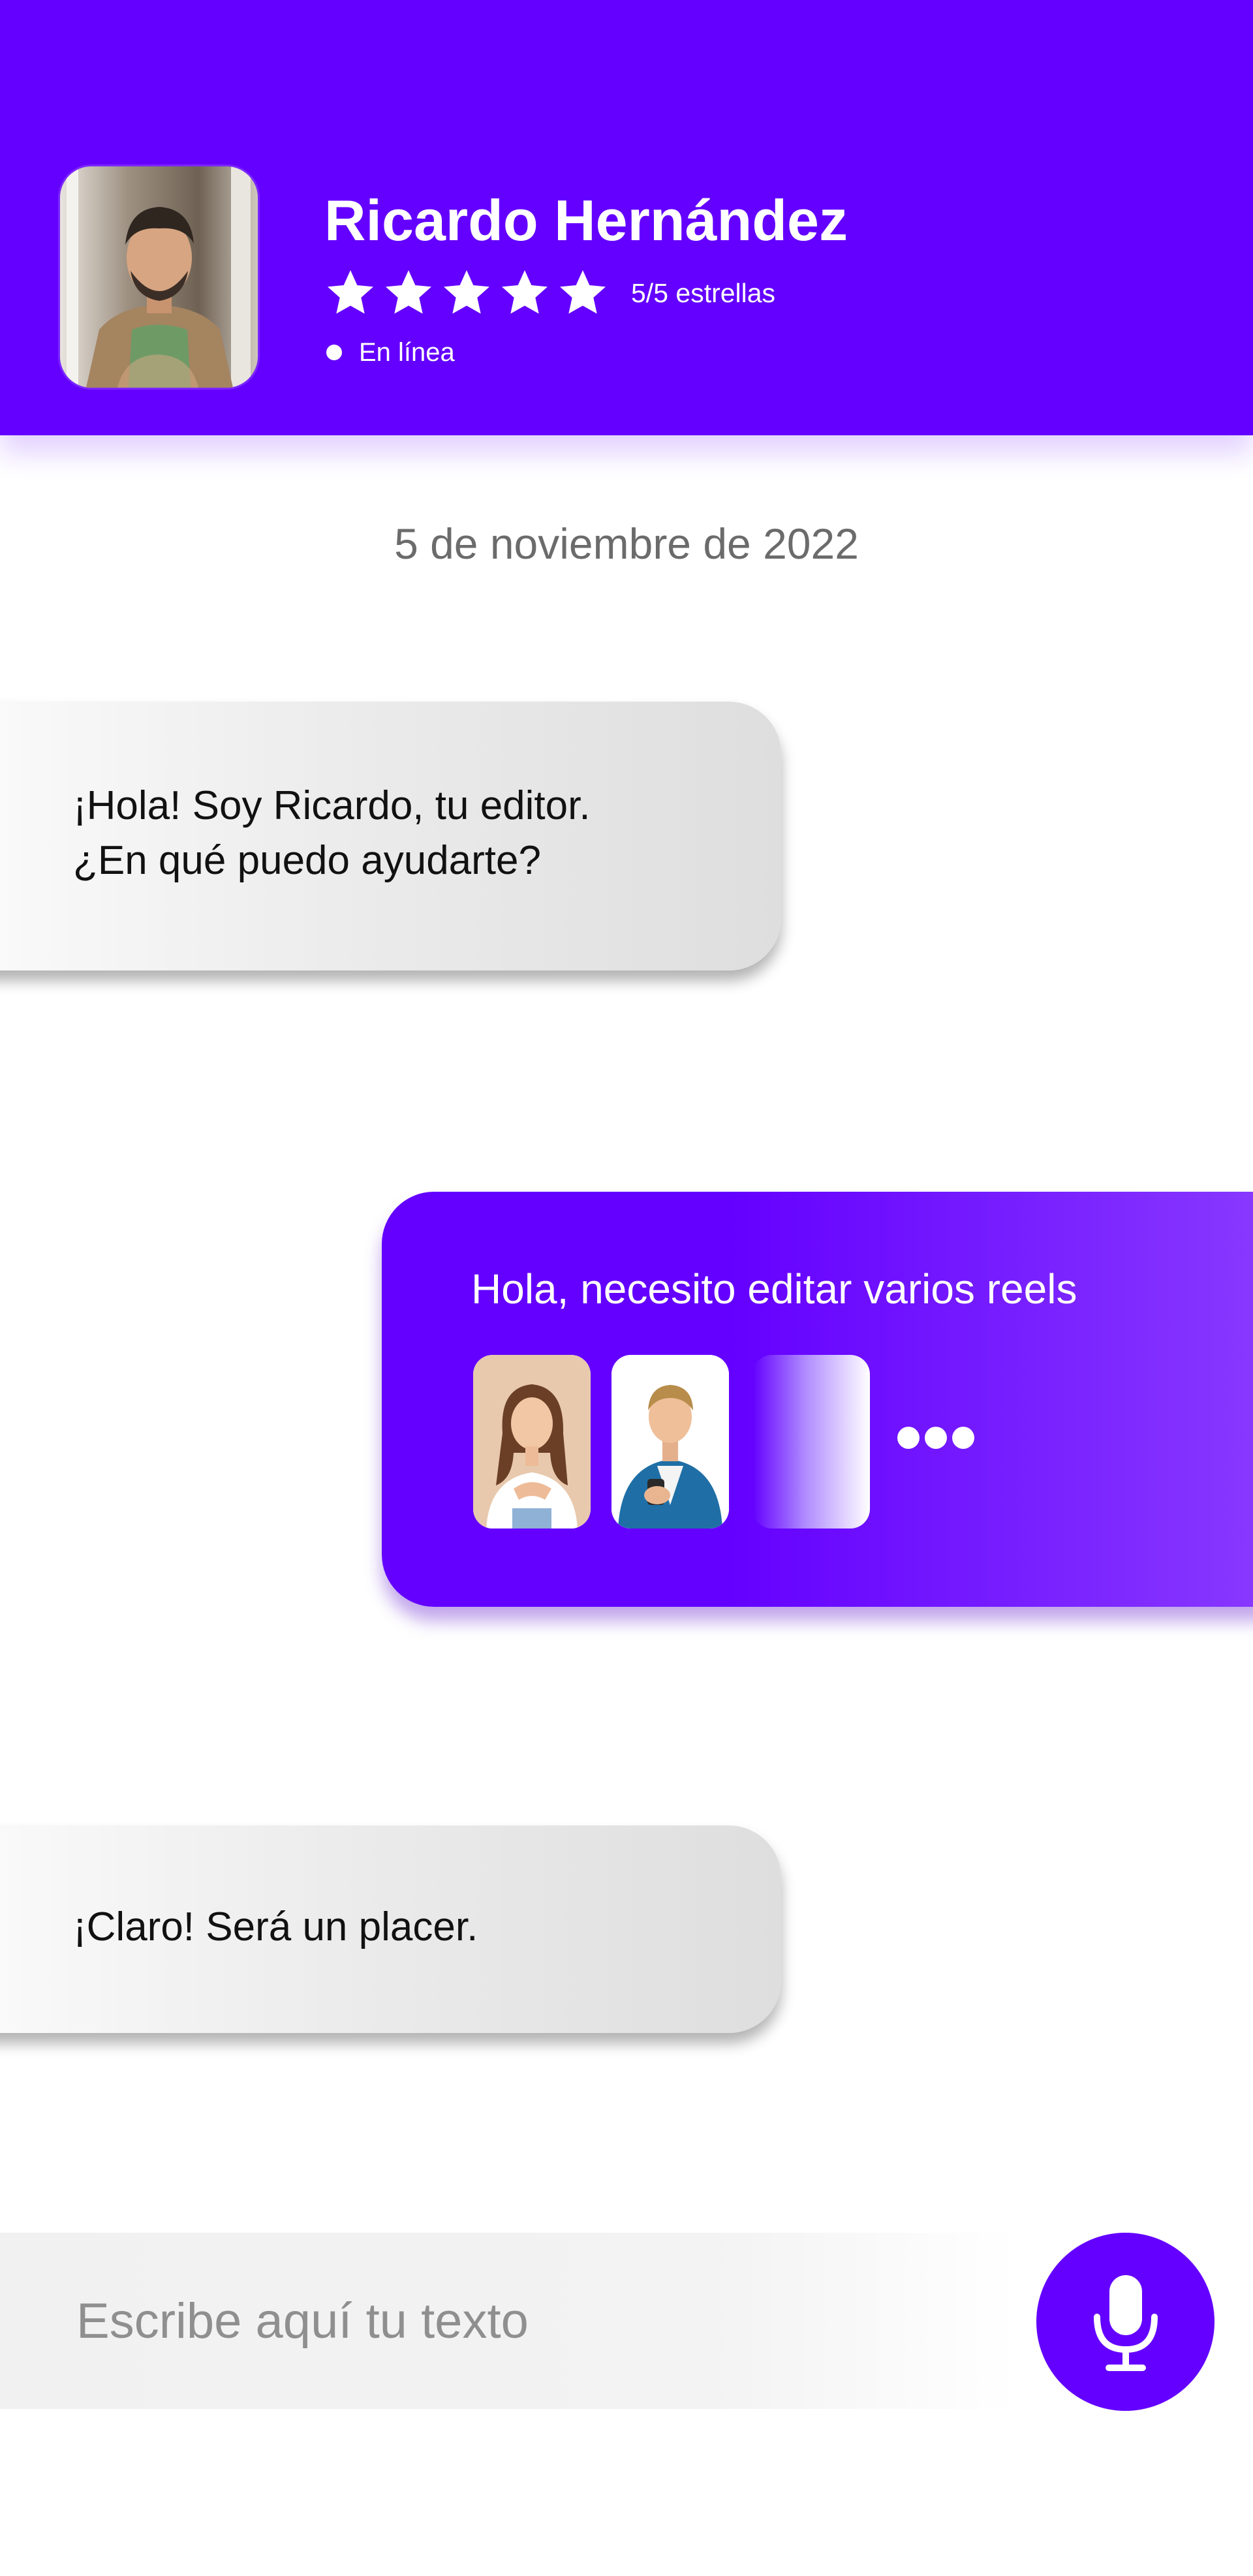  Describe the element at coordinates (626, 544) in the screenshot. I see `date-separator: 5 de noviembre de 2022` at that location.